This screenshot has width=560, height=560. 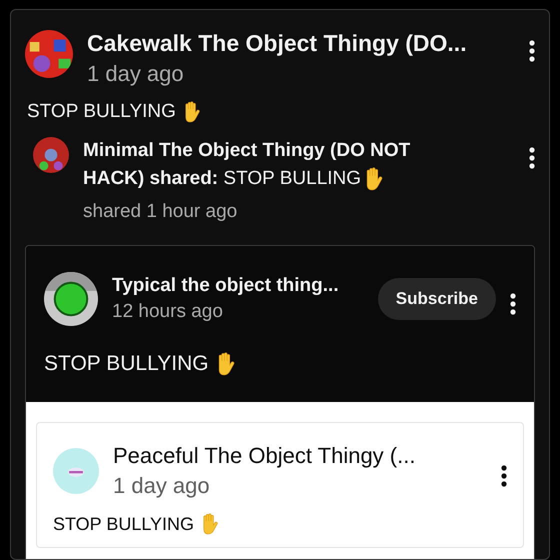 I want to click on post-time: 12 hours ago, so click(x=168, y=312).